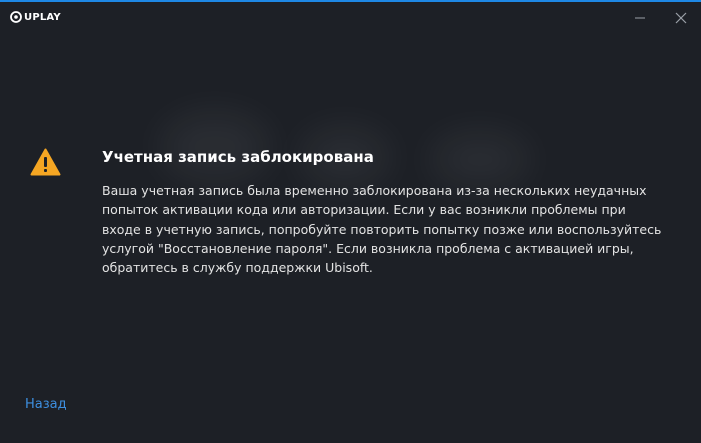 The width and height of the screenshot is (701, 443). What do you see at coordinates (238, 157) in the screenshot?
I see `dialog-title: Учетная запись заблокирована` at bounding box center [238, 157].